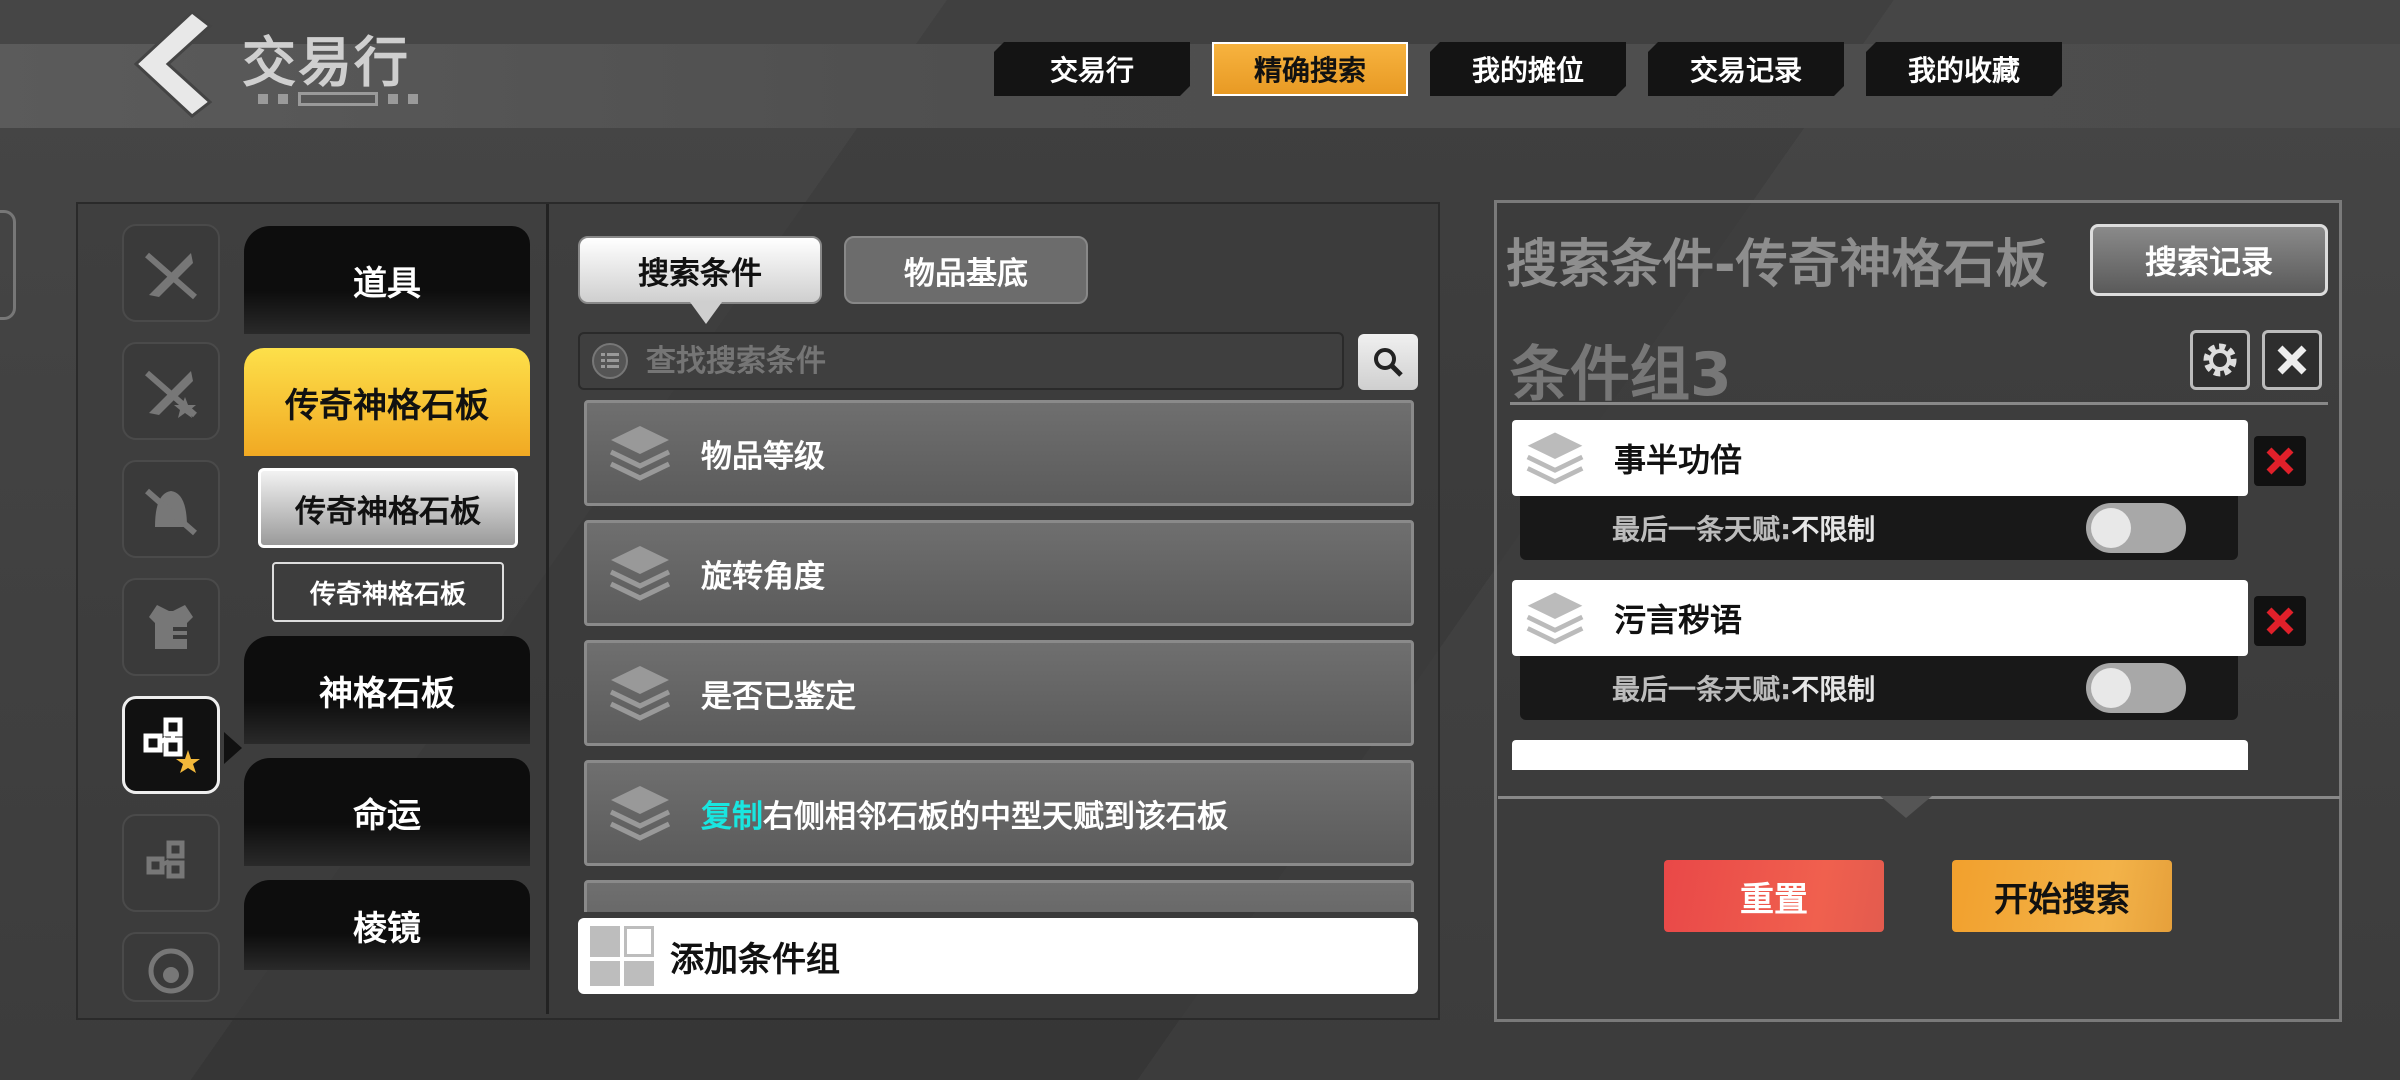 The height and width of the screenshot is (1080, 2400). Describe the element at coordinates (1906, 807) in the screenshot. I see `scroll-notch` at that location.